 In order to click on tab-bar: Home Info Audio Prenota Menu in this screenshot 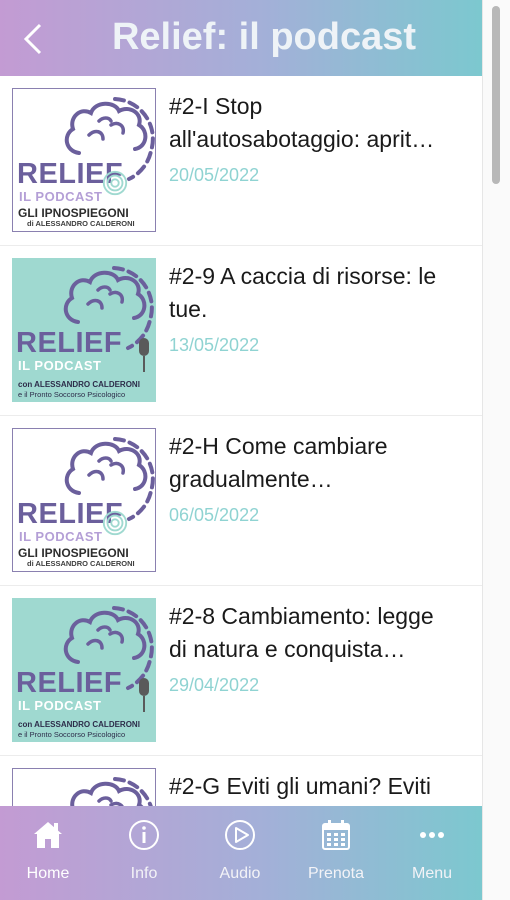, I will do `click(241, 853)`.